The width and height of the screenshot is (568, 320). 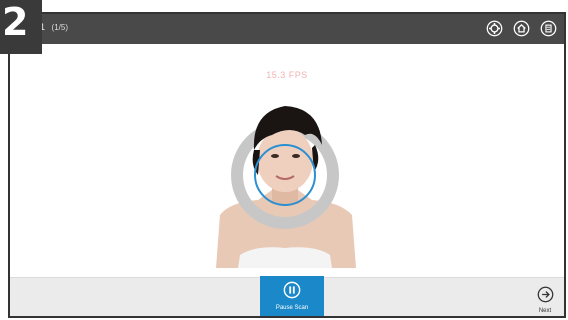 I want to click on next-button: Next, so click(x=545, y=300).